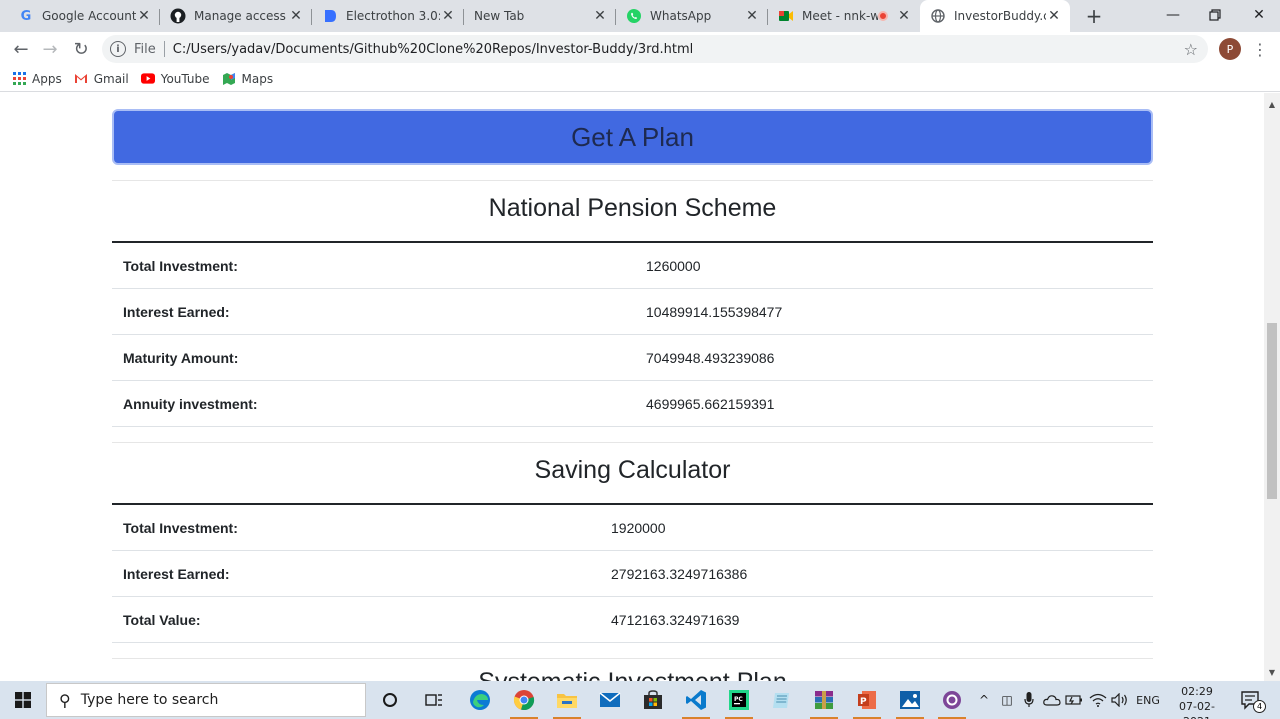  Describe the element at coordinates (26, 16) in the screenshot. I see `google-icon: G` at that location.